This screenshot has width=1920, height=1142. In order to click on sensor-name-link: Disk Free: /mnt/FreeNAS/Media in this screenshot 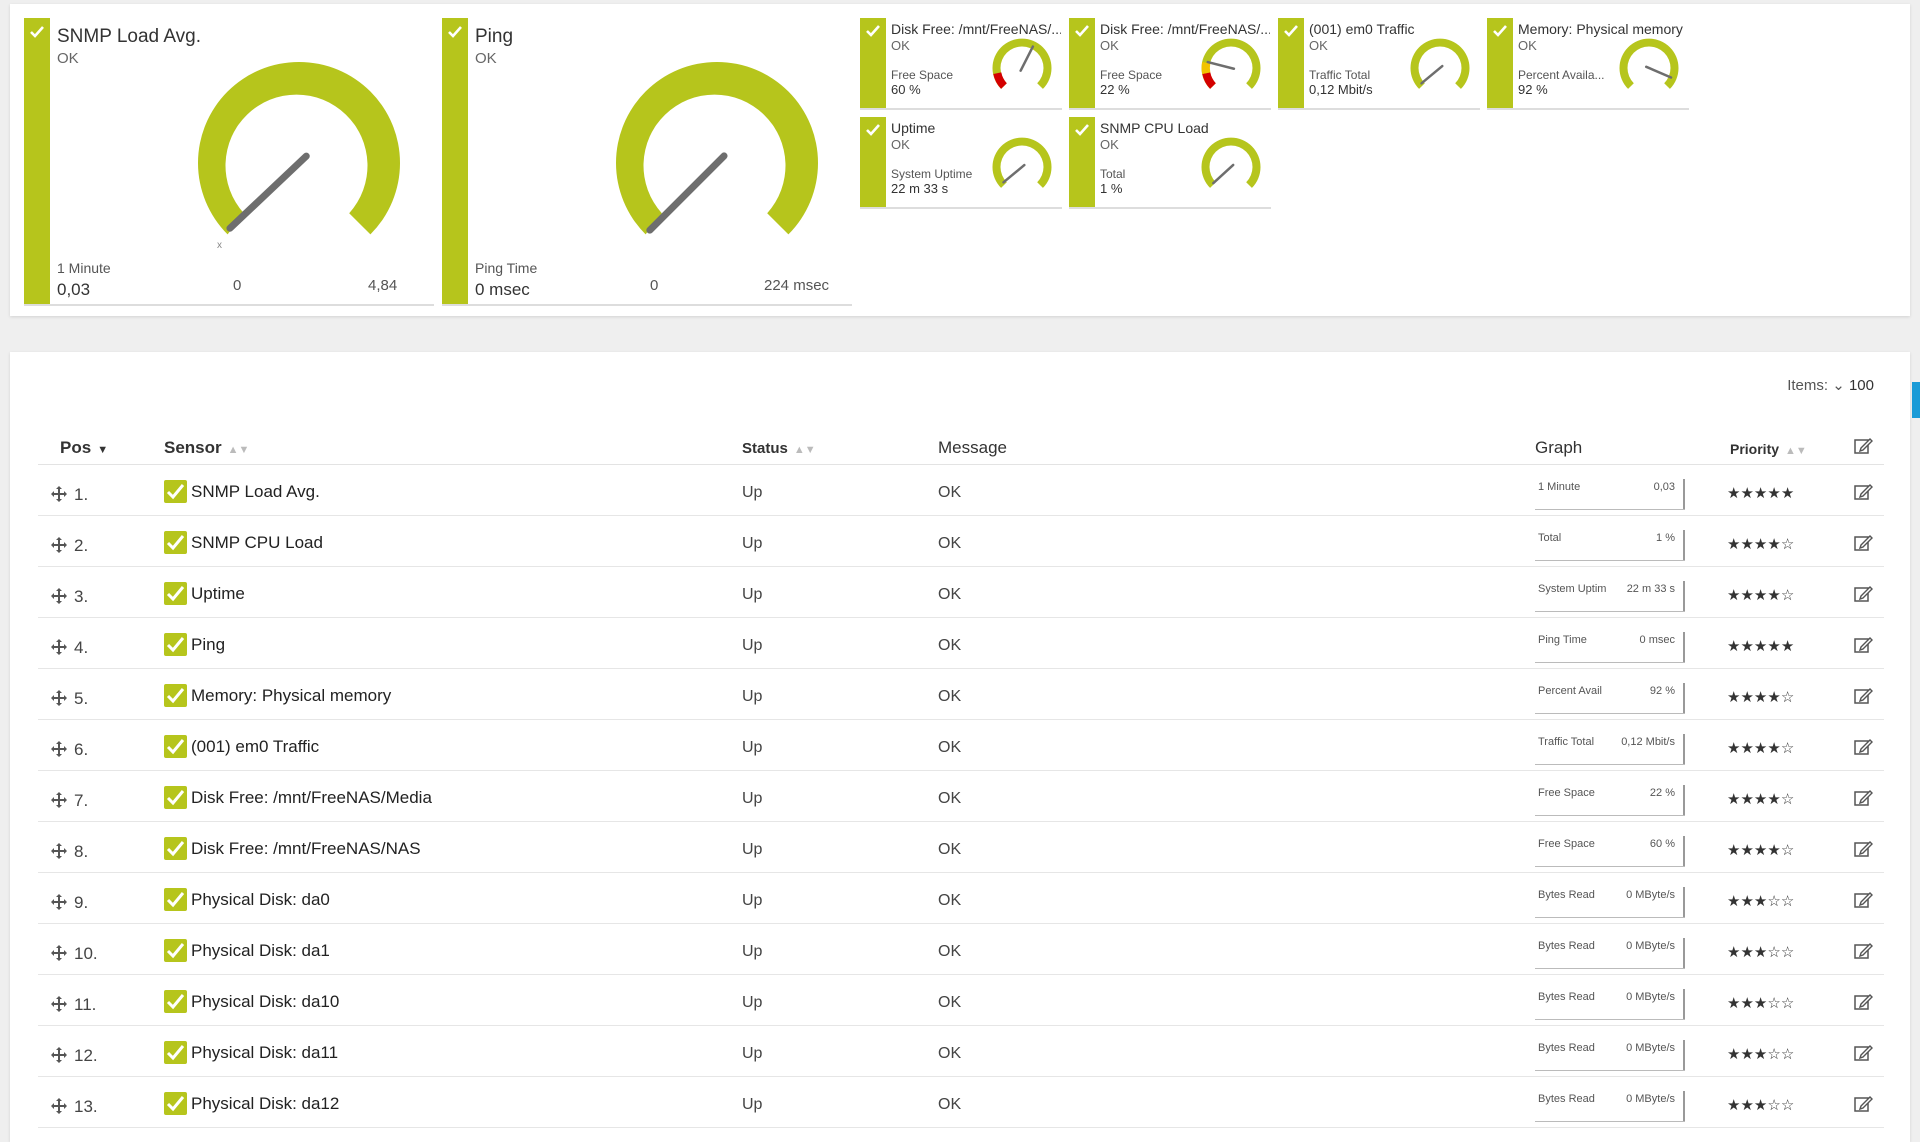, I will do `click(311, 798)`.